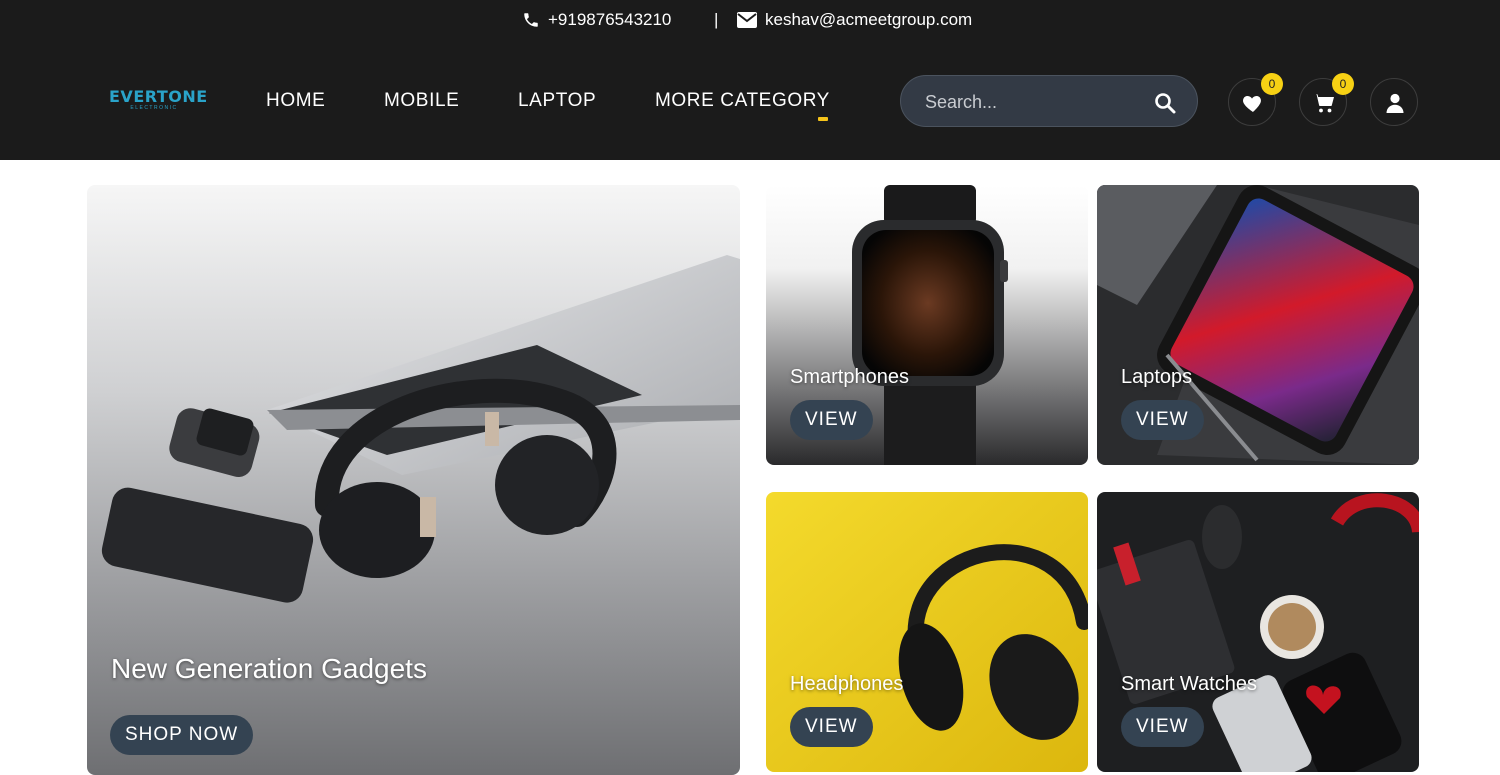 Image resolution: width=1500 pixels, height=775 pixels. Describe the element at coordinates (610, 19) in the screenshot. I see `phone-number: +919876543210` at that location.